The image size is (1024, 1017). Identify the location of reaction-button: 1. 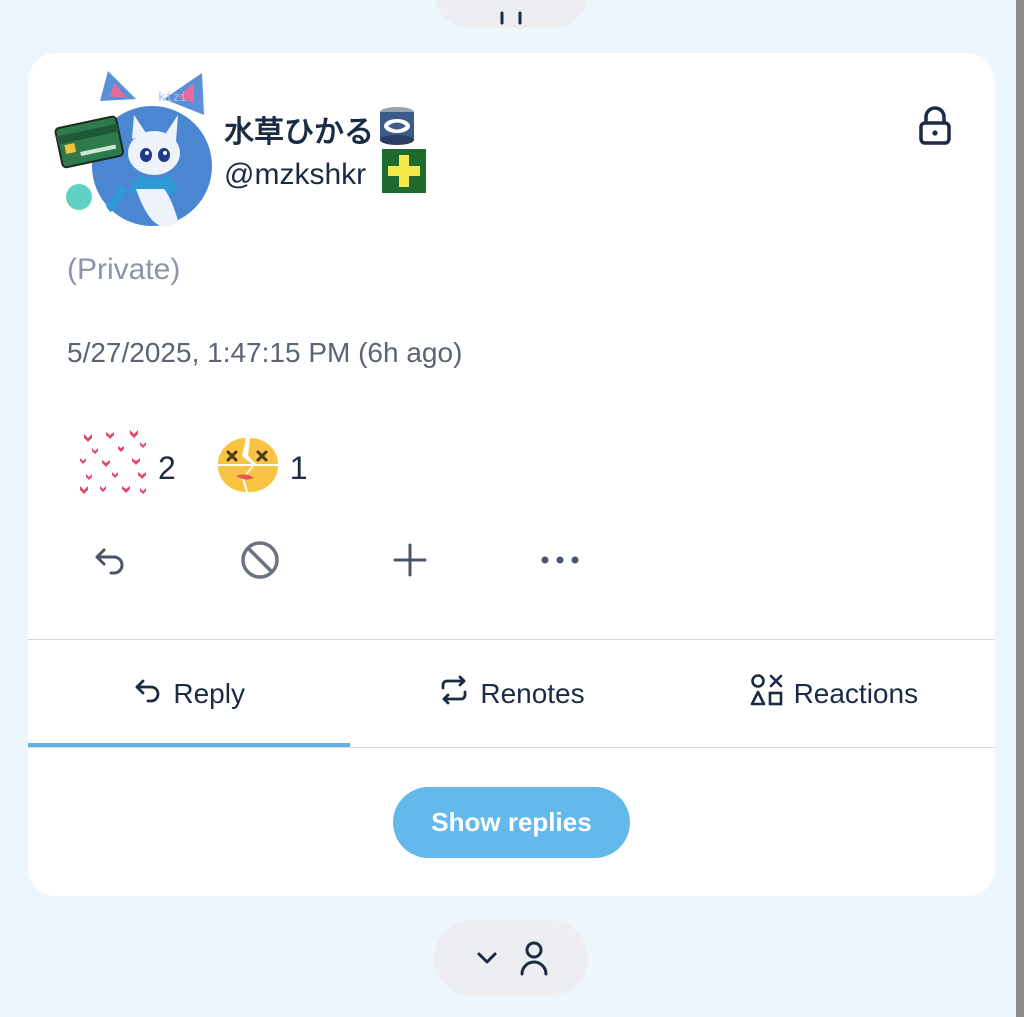
(260, 468).